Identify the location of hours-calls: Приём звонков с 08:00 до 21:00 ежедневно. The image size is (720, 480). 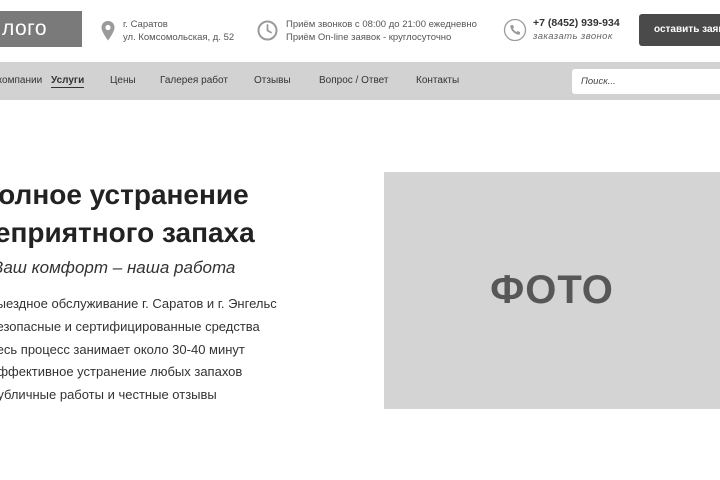
(381, 24).